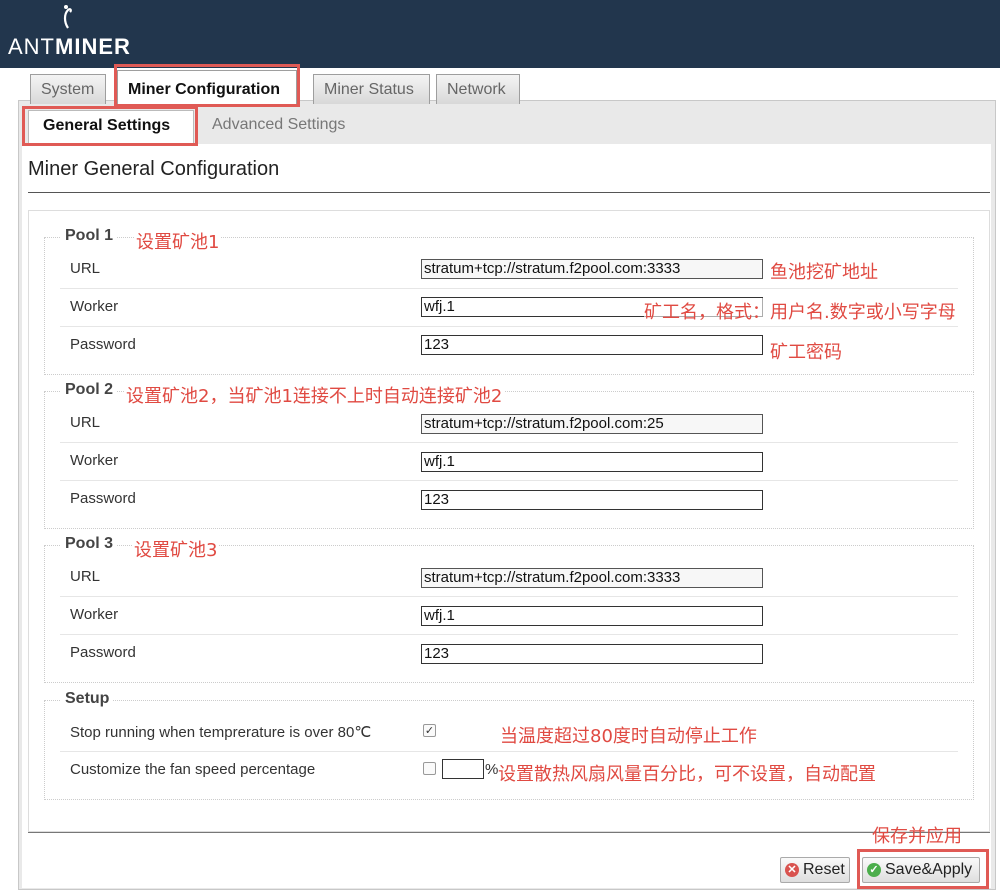  I want to click on pool-3-password-label: Password, so click(103, 652).